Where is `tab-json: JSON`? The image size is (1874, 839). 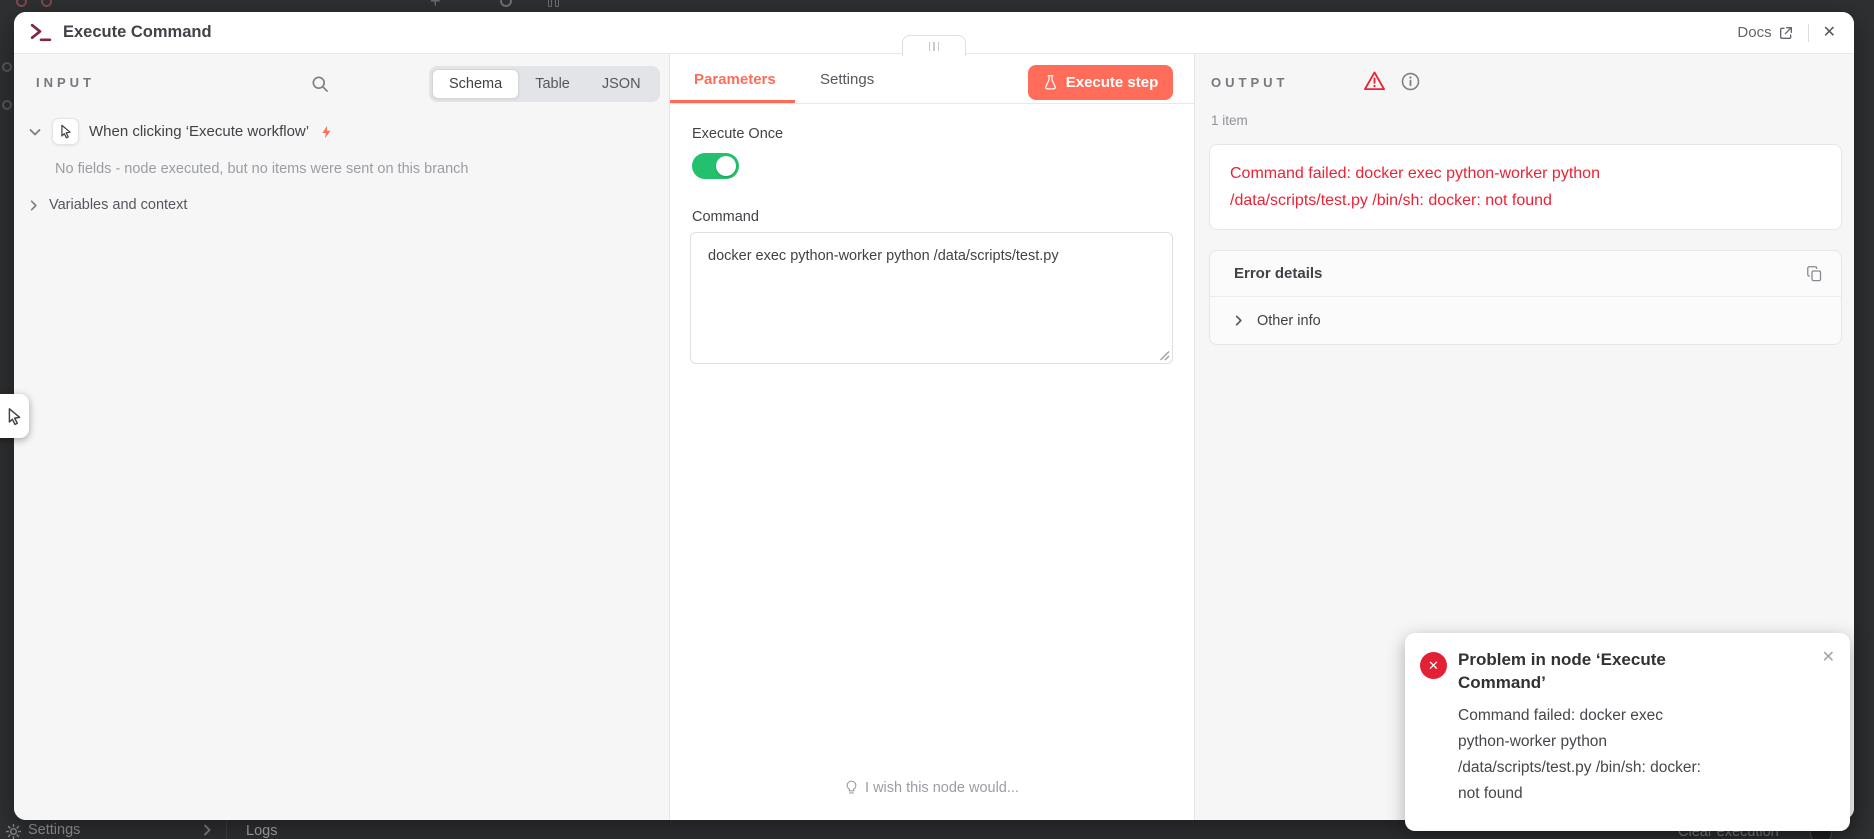 tab-json: JSON is located at coordinates (621, 84).